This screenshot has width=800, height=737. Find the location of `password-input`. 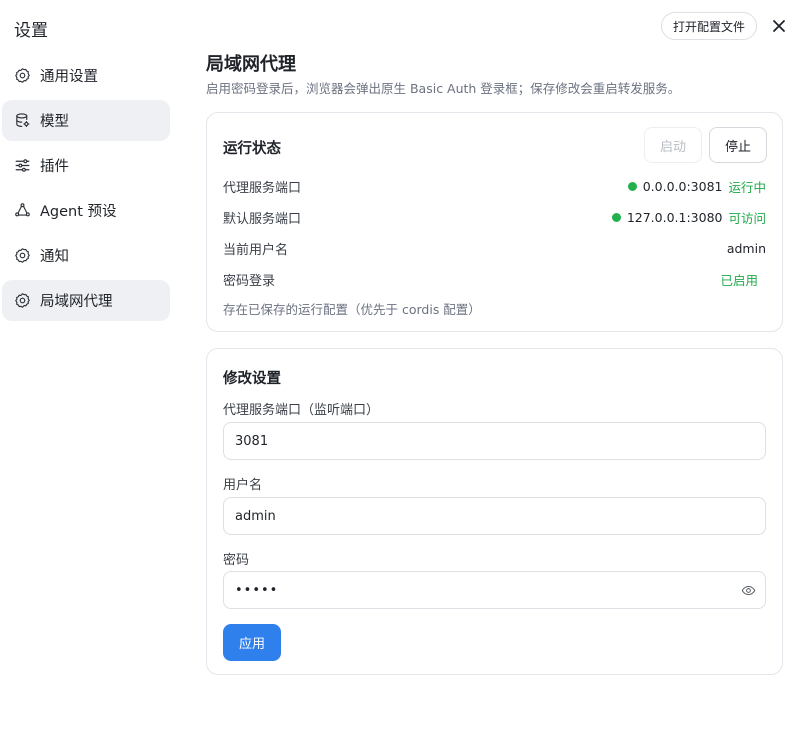

password-input is located at coordinates (494, 590).